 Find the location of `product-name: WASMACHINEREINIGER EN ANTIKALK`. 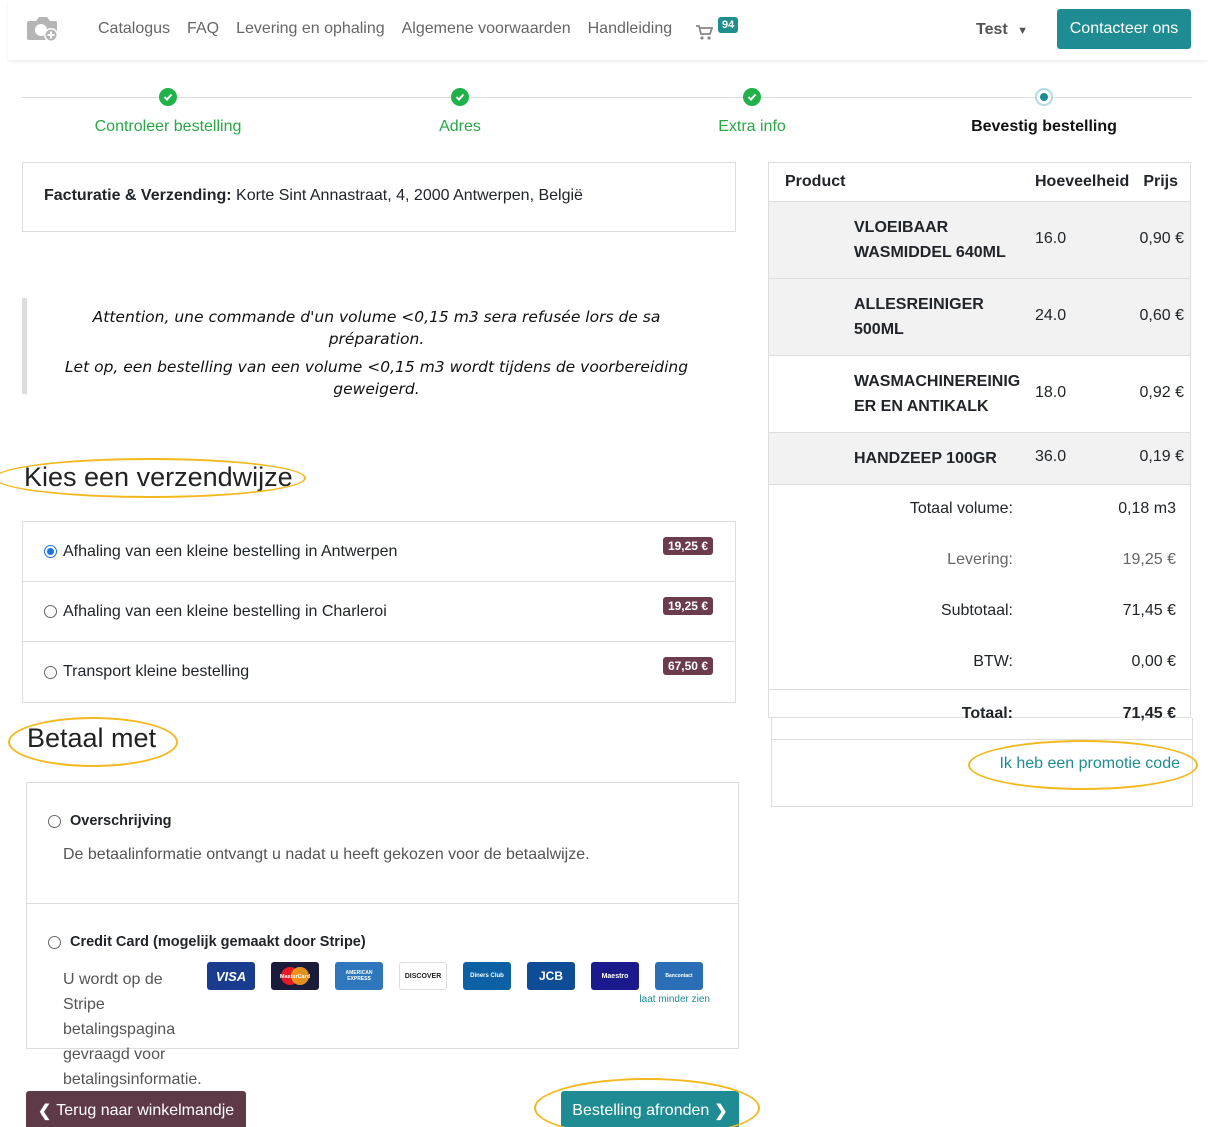

product-name: WASMACHINEREINIGER EN ANTIKALK is located at coordinates (937, 394).